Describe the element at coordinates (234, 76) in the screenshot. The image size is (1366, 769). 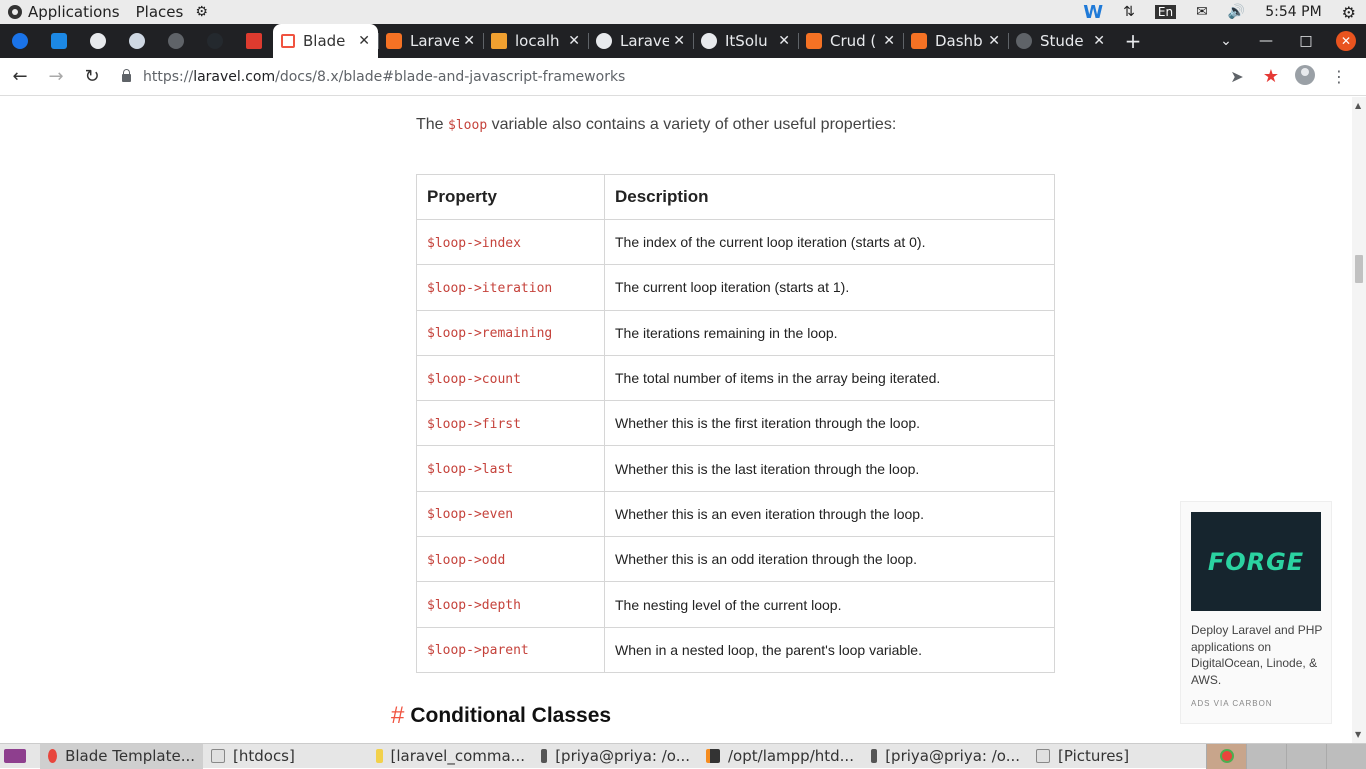
I see `url-host: laravel.com` at that location.